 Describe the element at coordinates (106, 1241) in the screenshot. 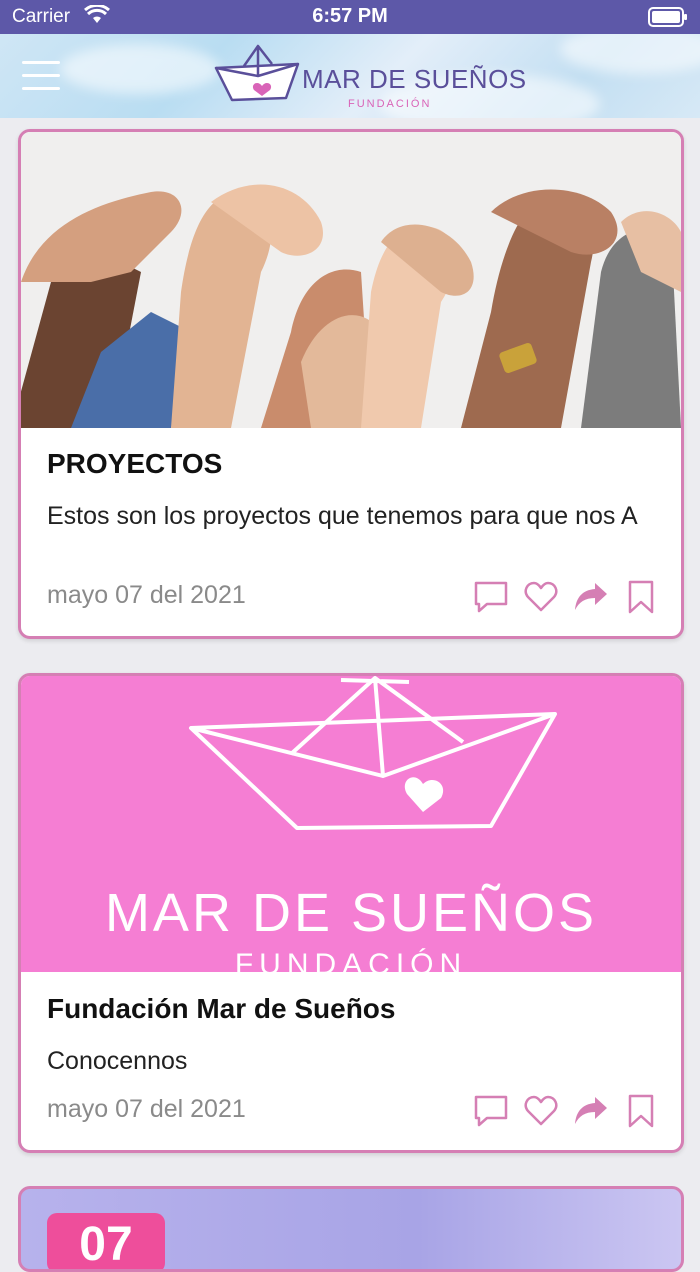

I see `date-badge: 07` at that location.